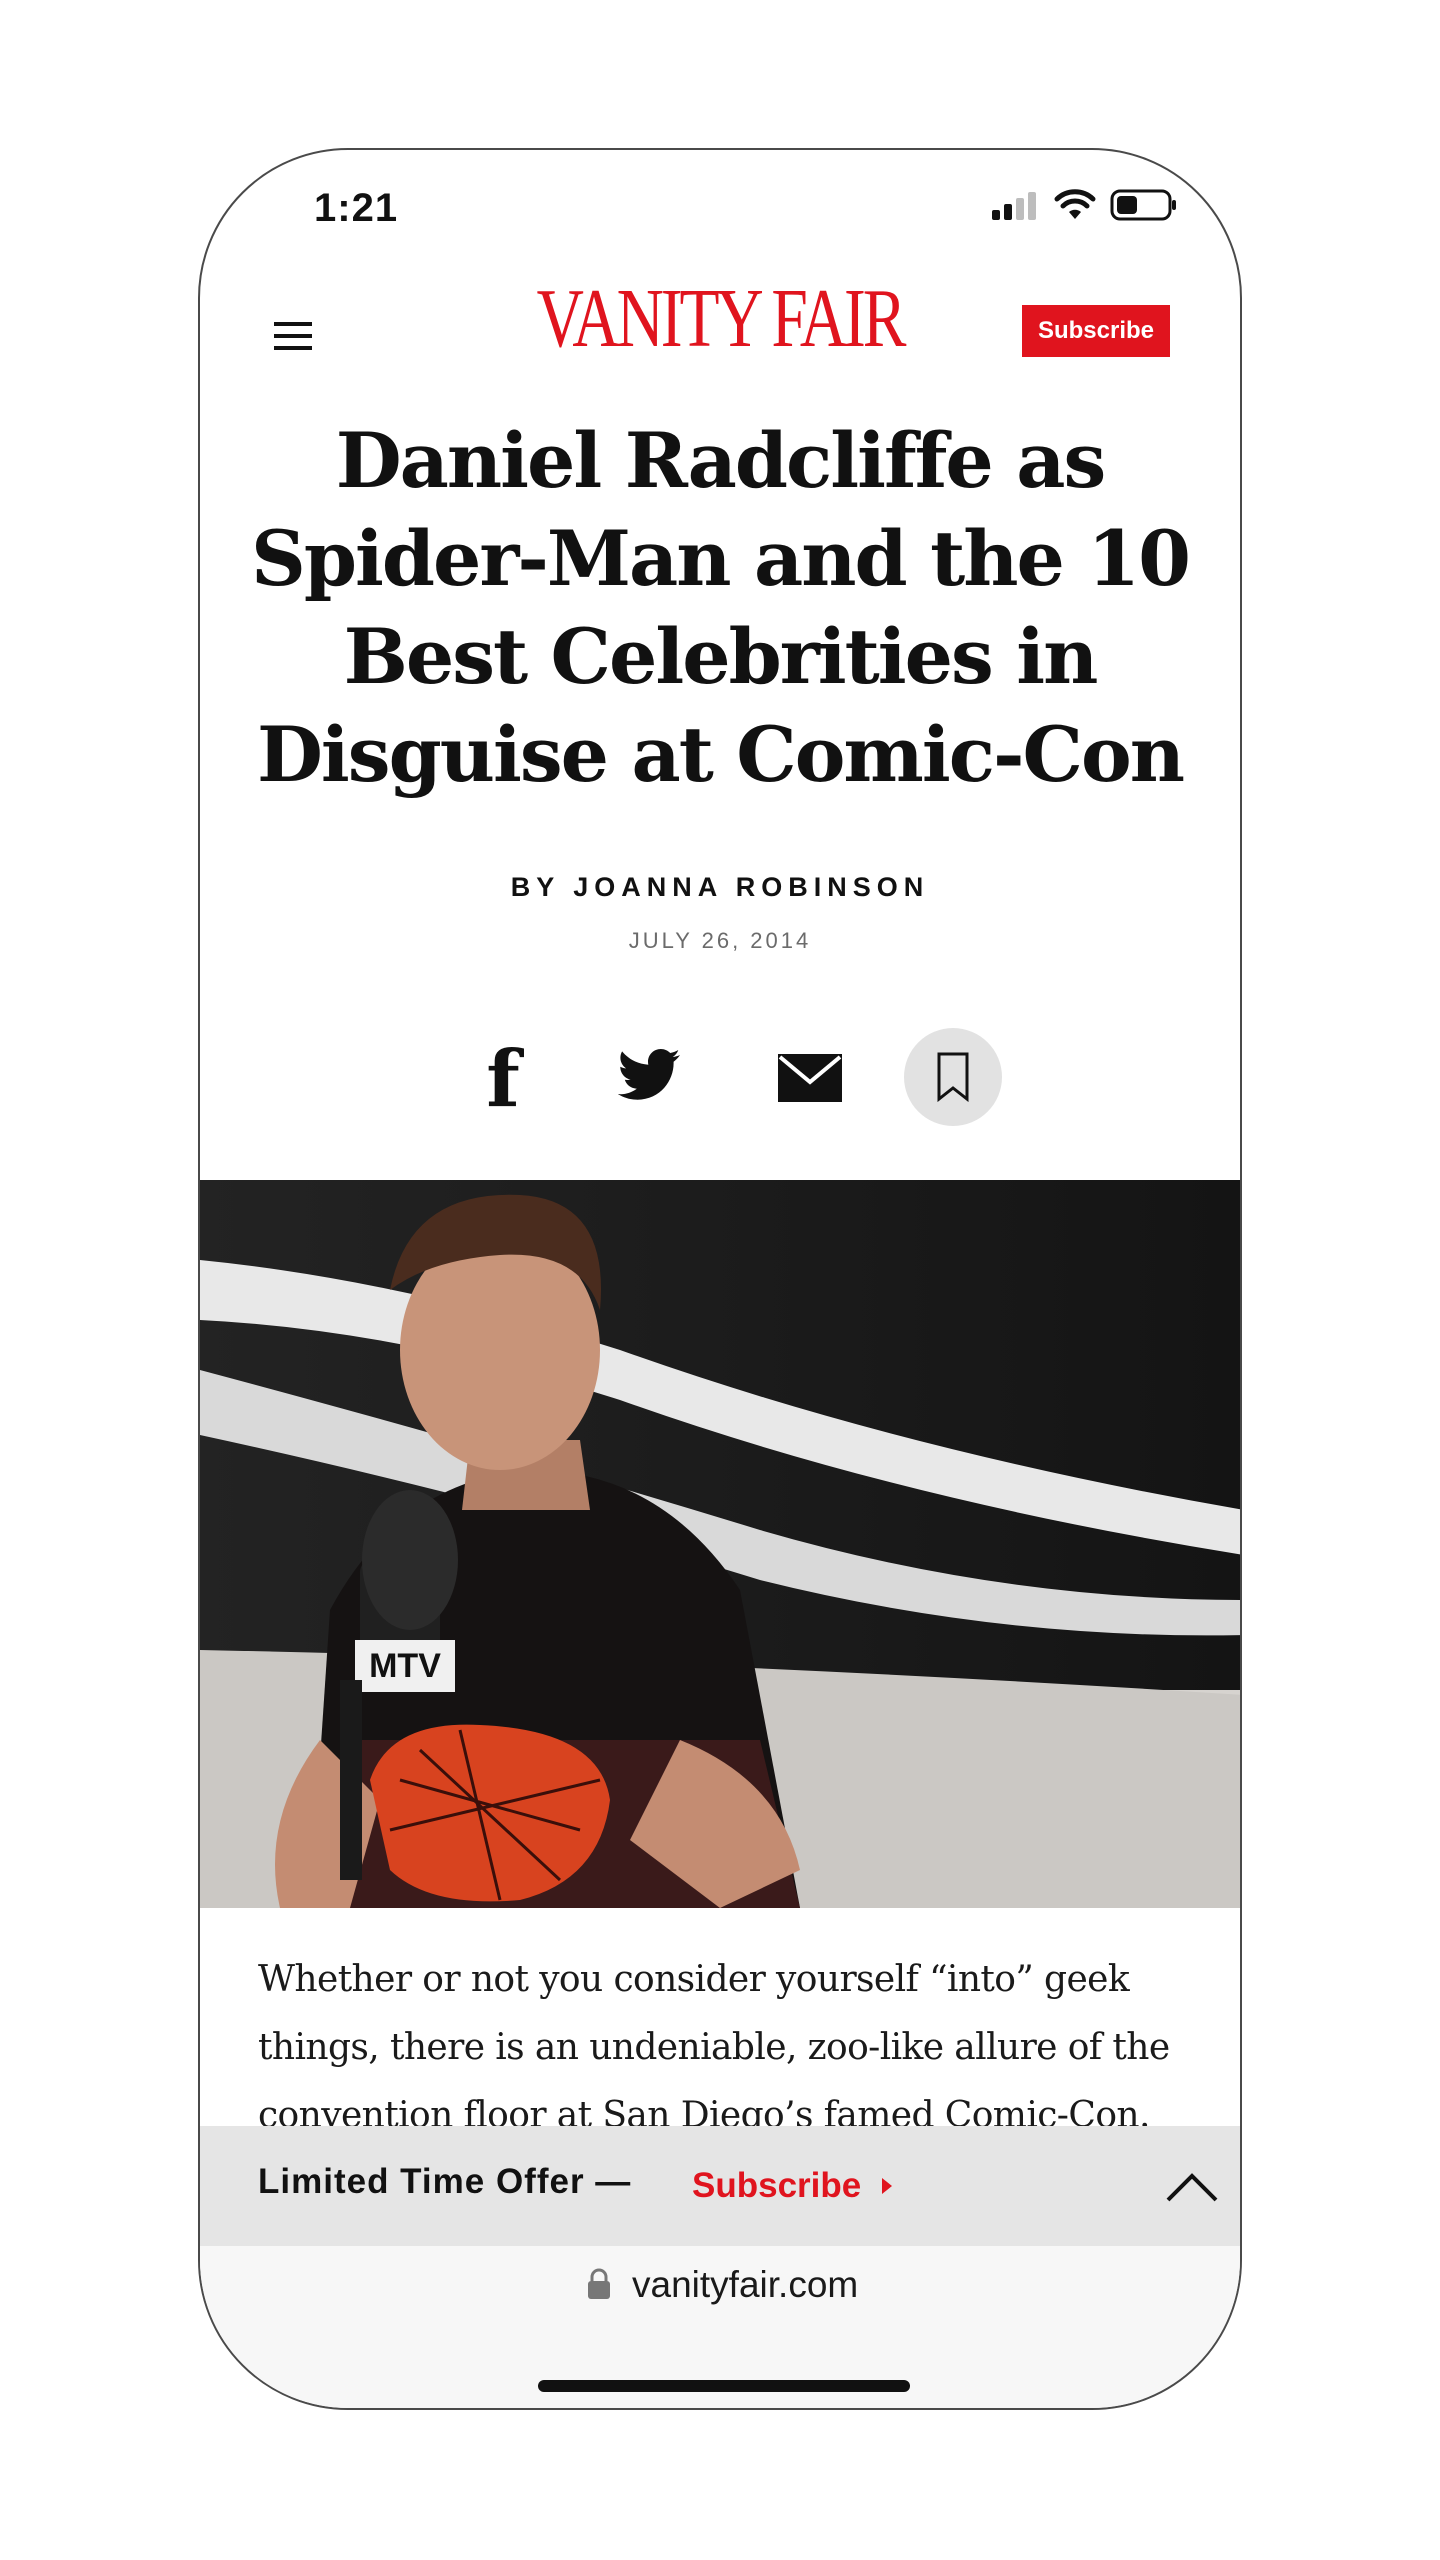 This screenshot has width=1440, height=2560. I want to click on article-byline: BY JOANNA ROBINSON, so click(720, 887).